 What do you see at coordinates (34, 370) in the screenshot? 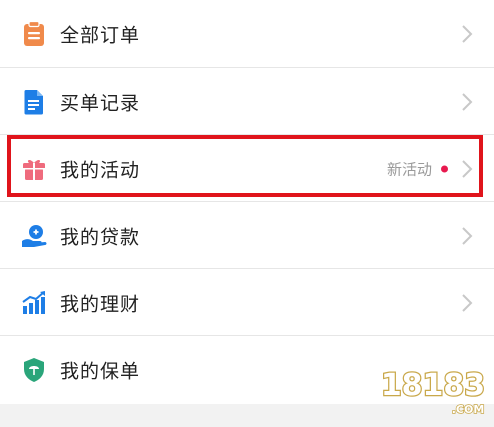
I see `shield-icon` at bounding box center [34, 370].